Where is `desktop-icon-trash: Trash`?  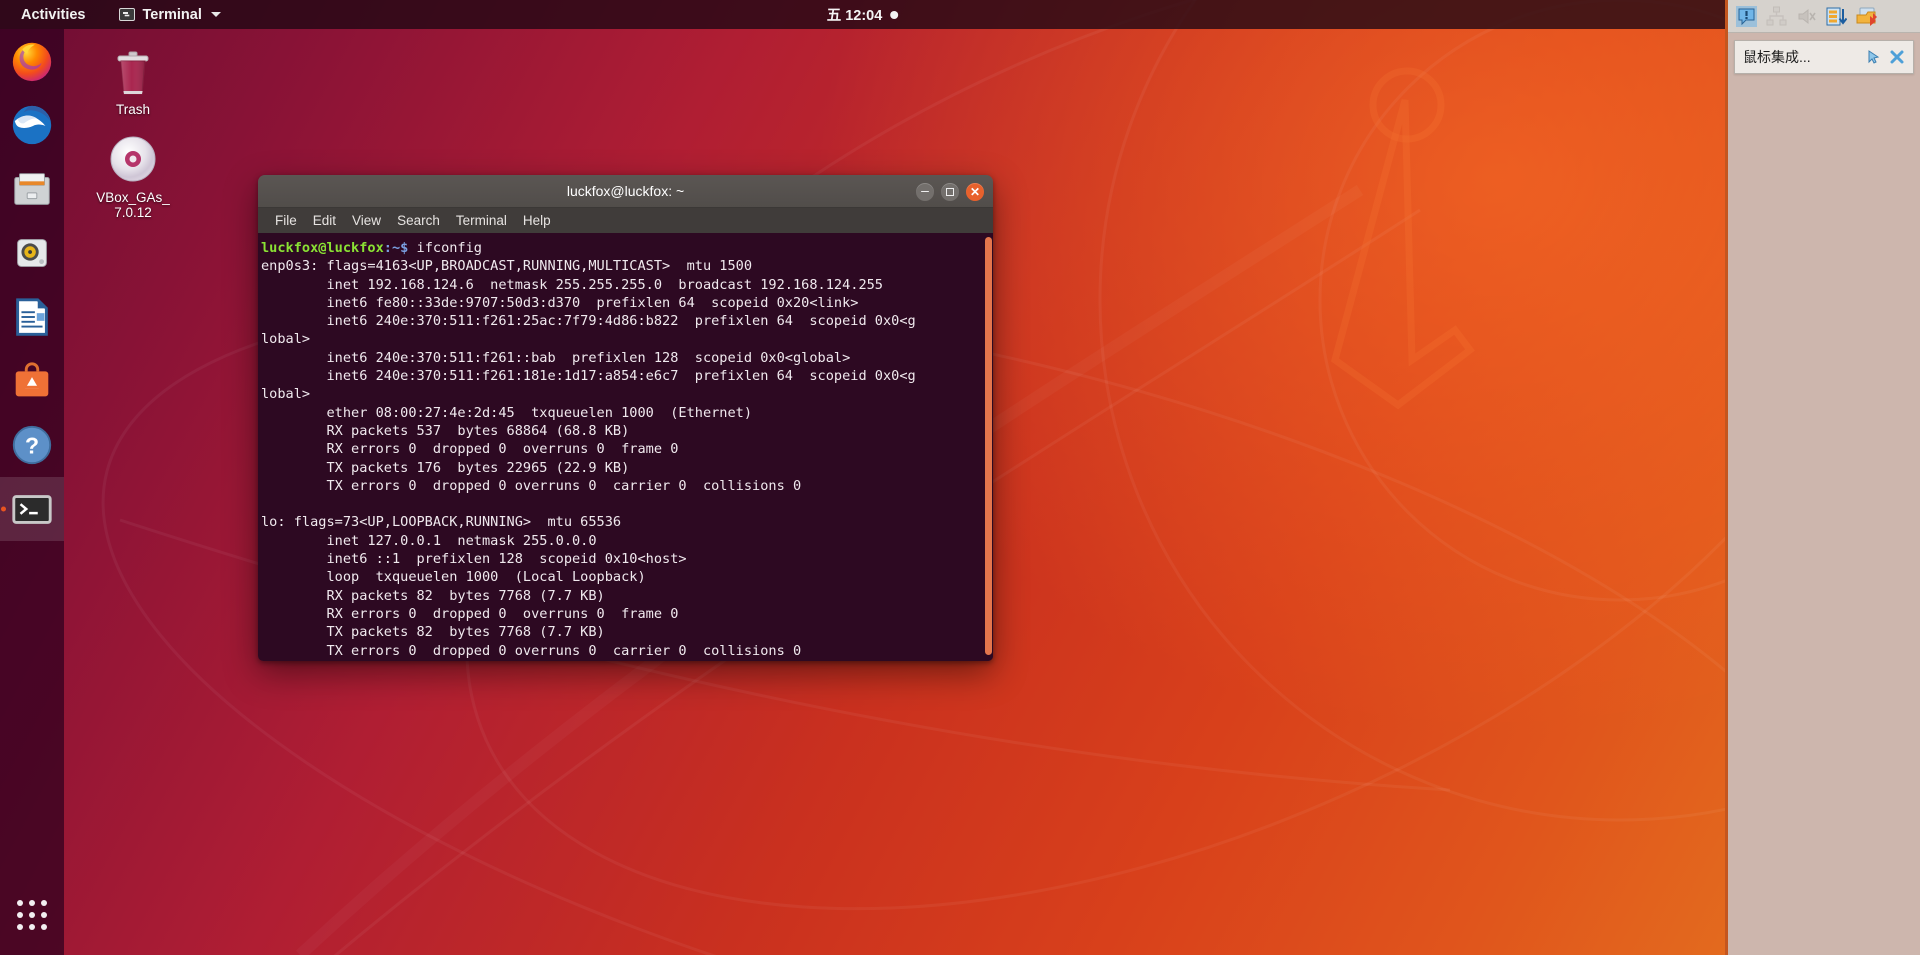
desktop-icon-trash: Trash is located at coordinates (133, 78).